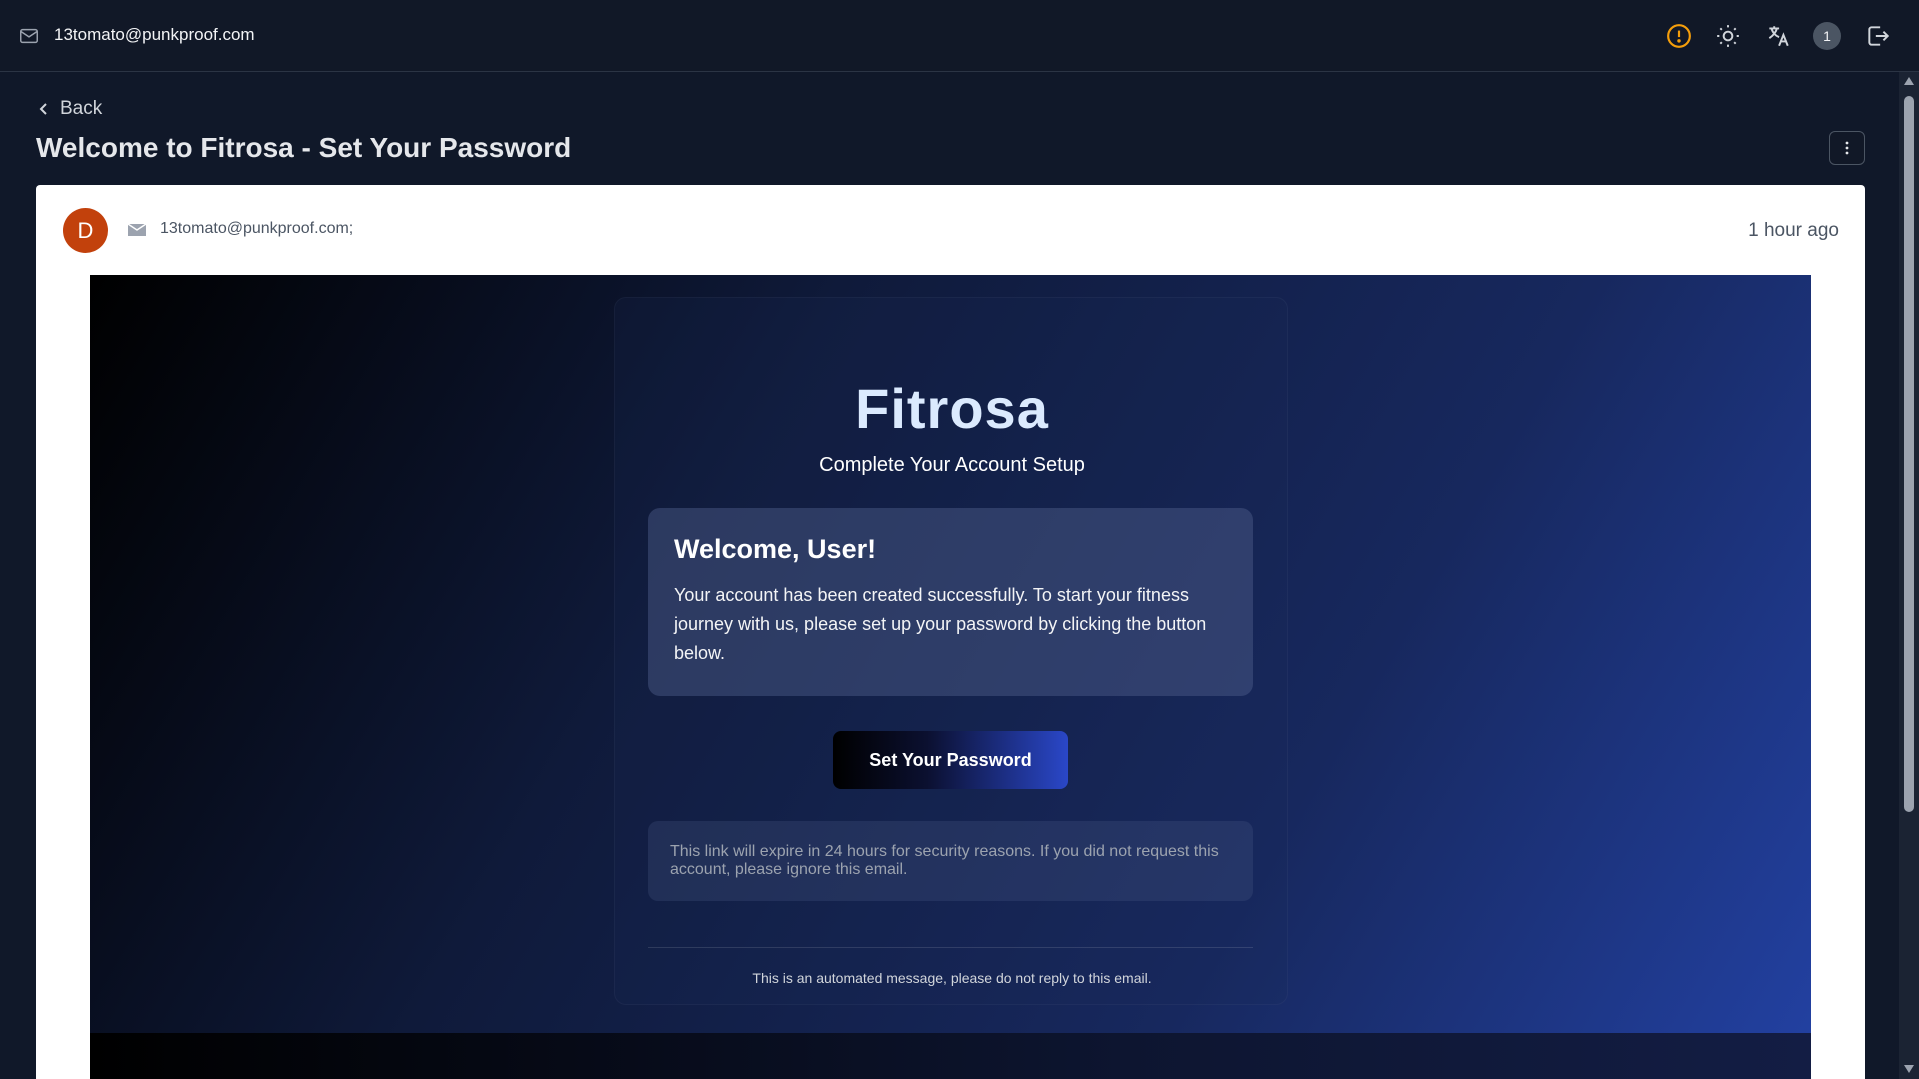 The height and width of the screenshot is (1079, 1919). Describe the element at coordinates (43, 109) in the screenshot. I see `chevron-left-icon` at that location.